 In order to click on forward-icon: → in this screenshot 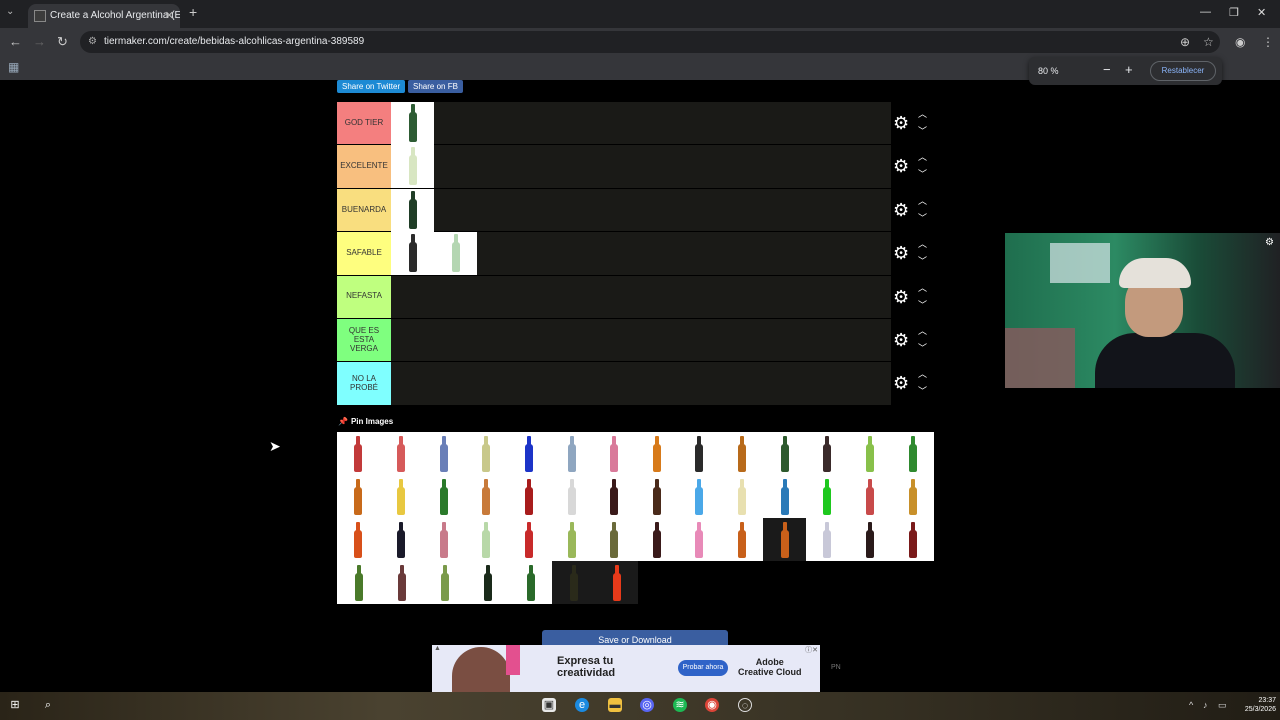, I will do `click(39, 41)`.